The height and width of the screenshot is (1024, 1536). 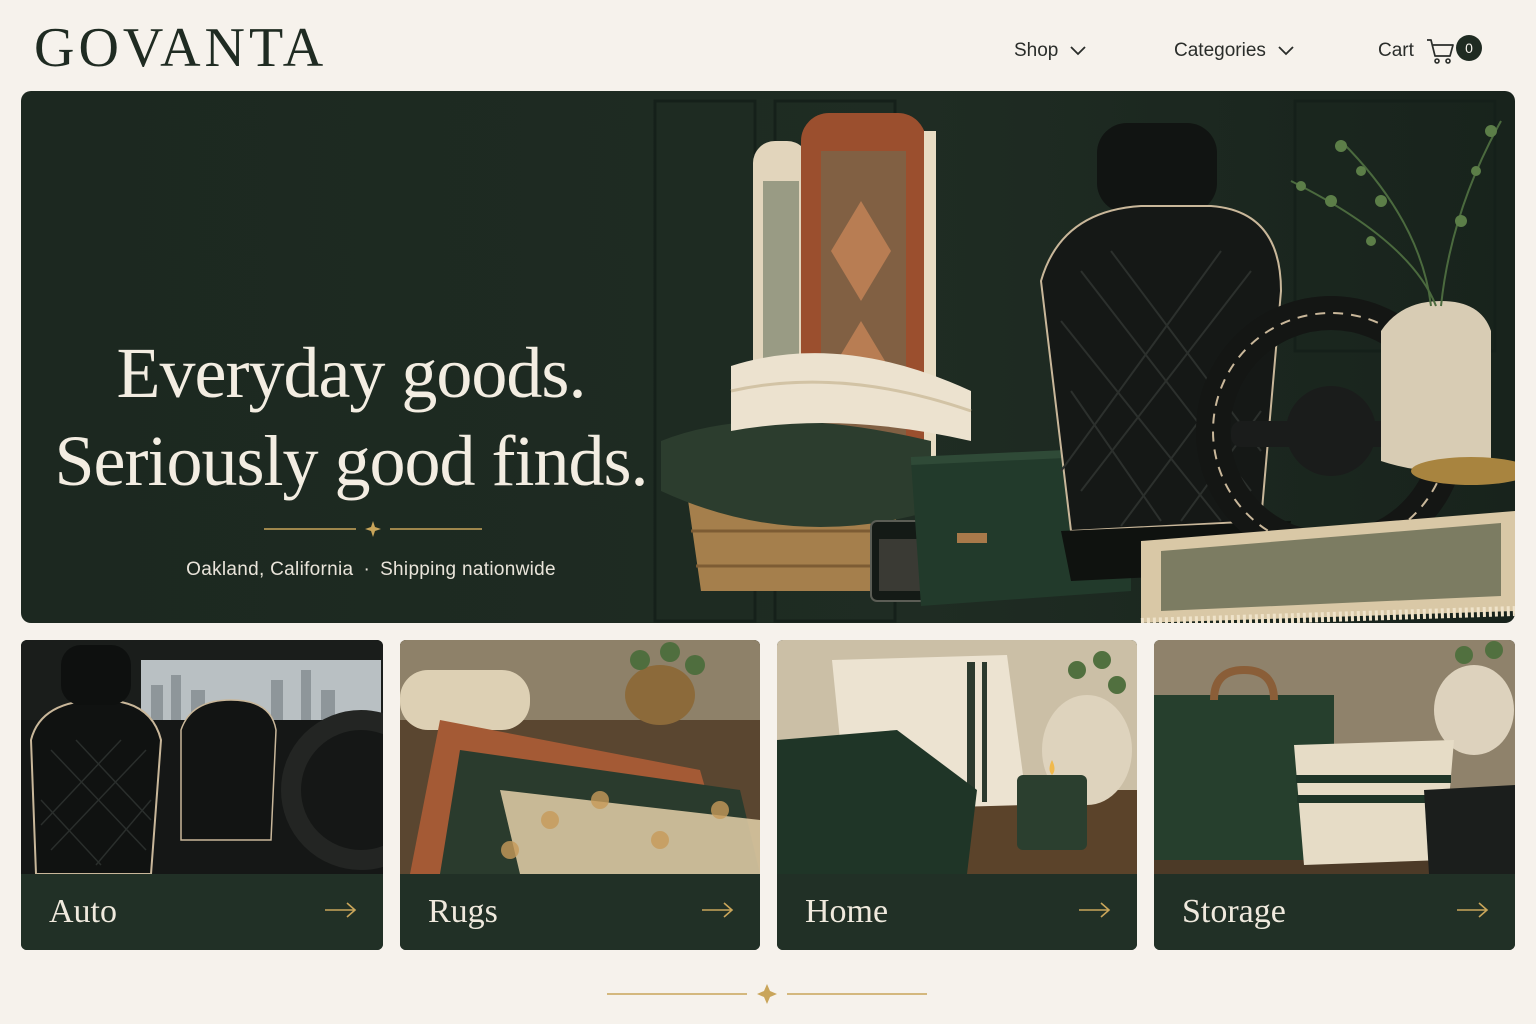 I want to click on category-footer: Auto, so click(x=202, y=912).